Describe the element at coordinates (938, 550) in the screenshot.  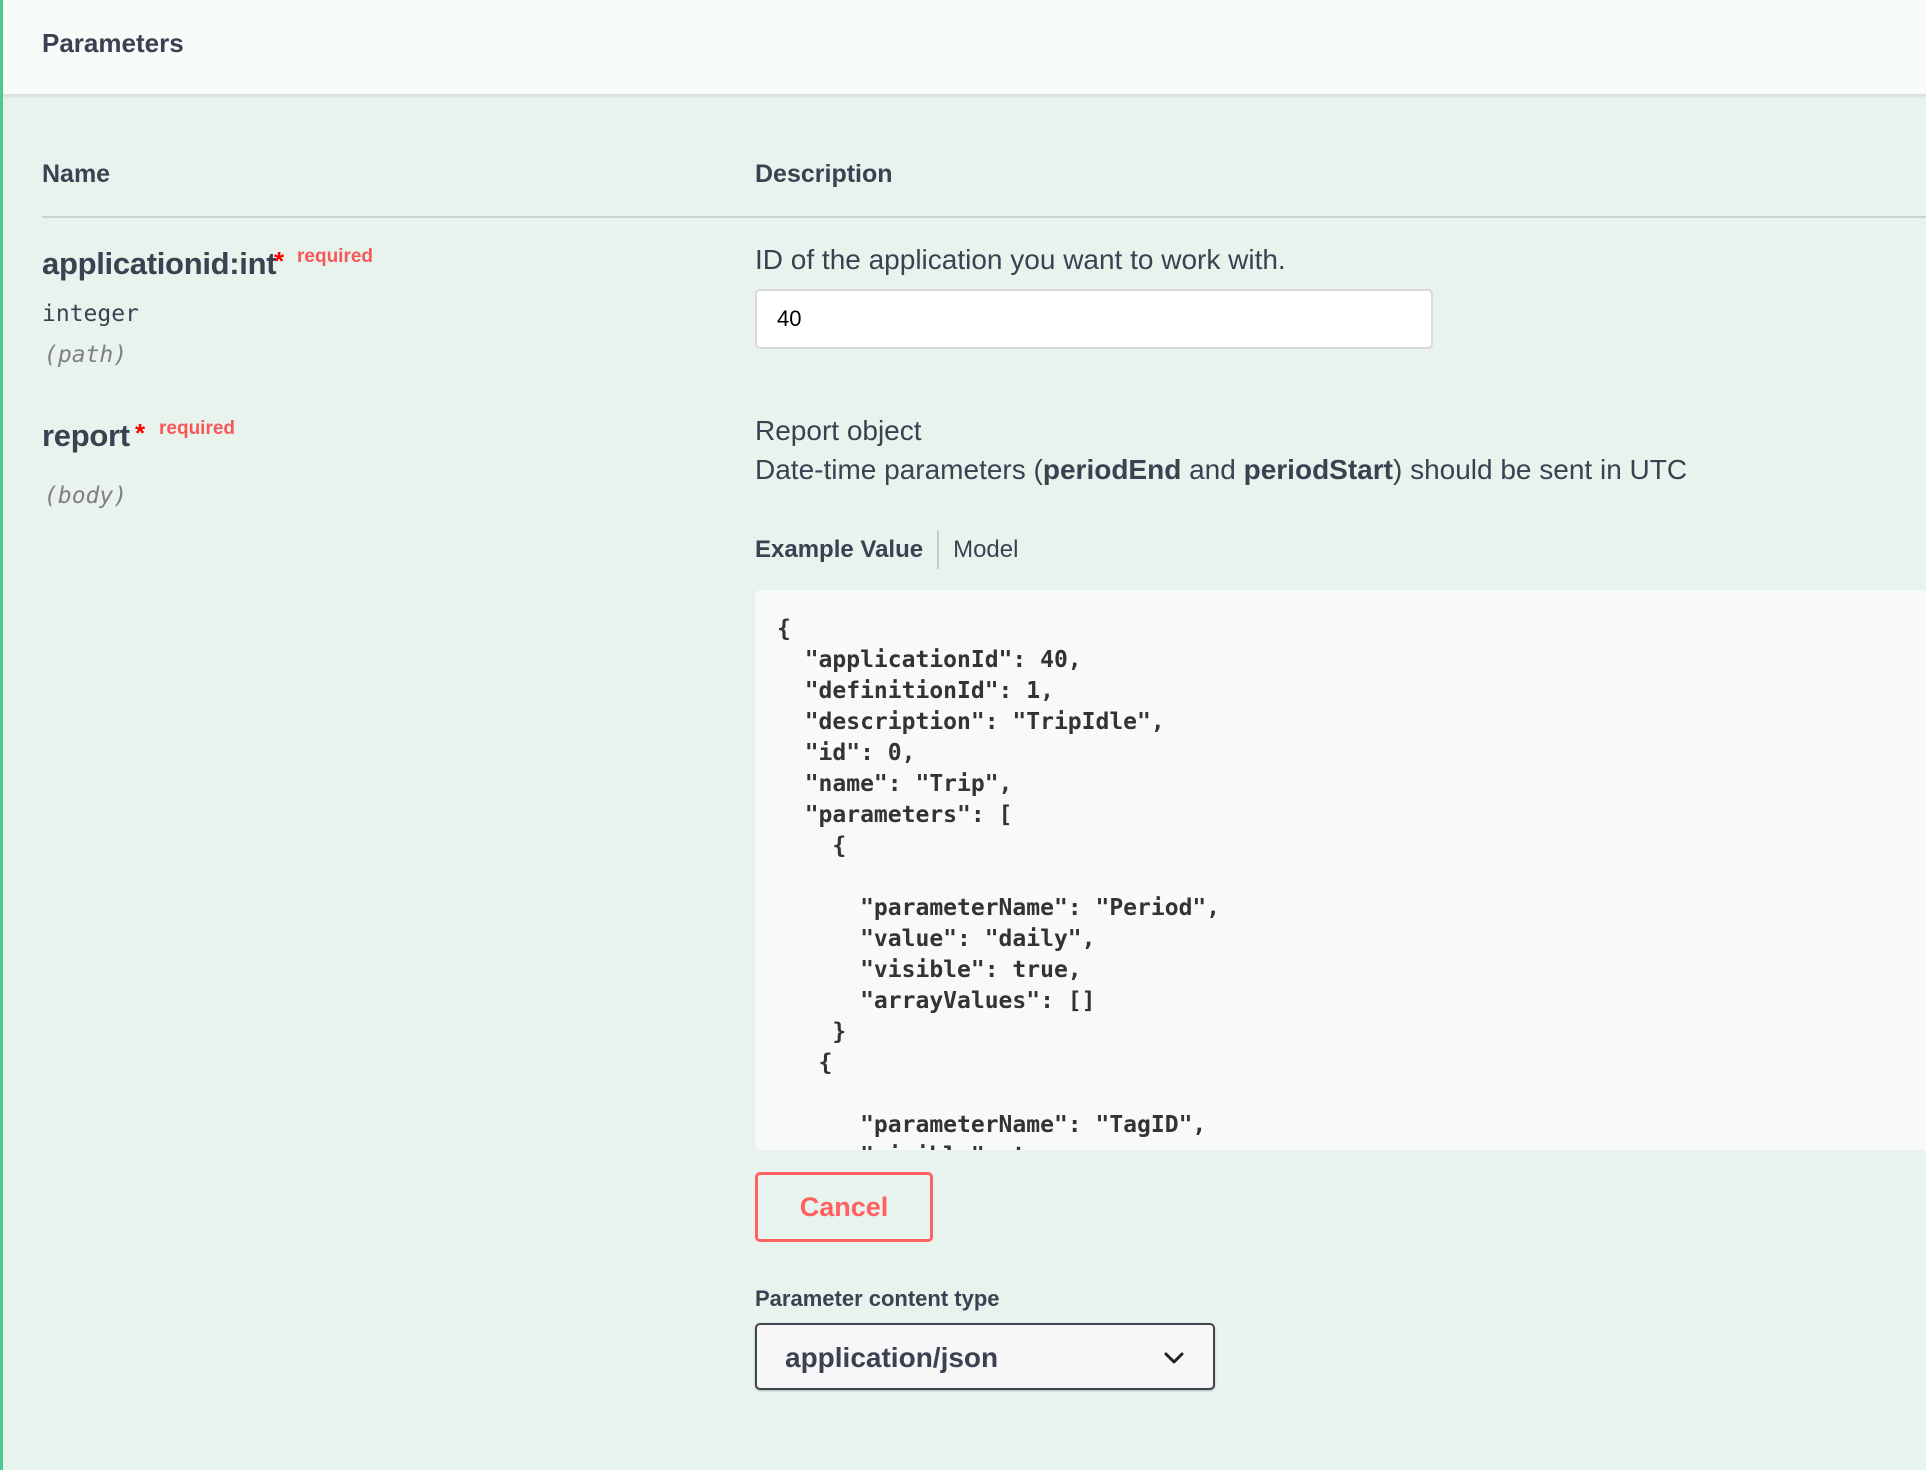
I see `tab-divider` at that location.